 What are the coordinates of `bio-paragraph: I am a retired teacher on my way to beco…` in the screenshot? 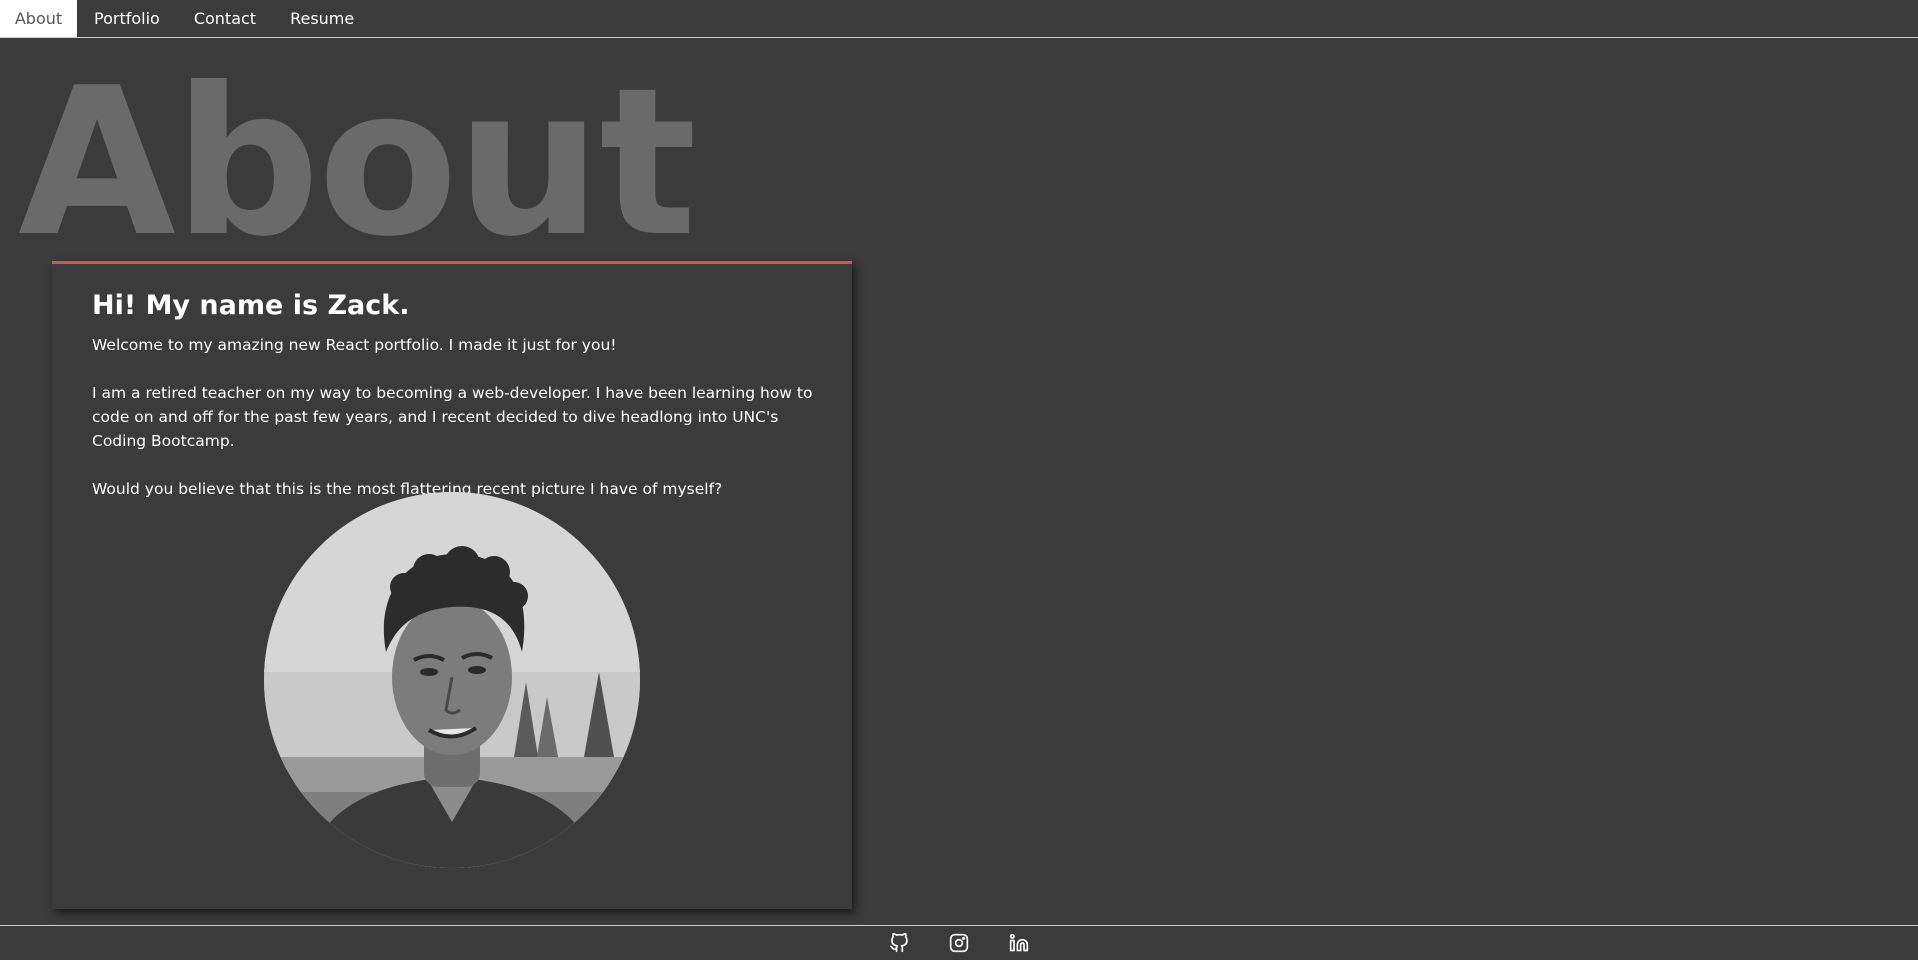 It's located at (452, 417).